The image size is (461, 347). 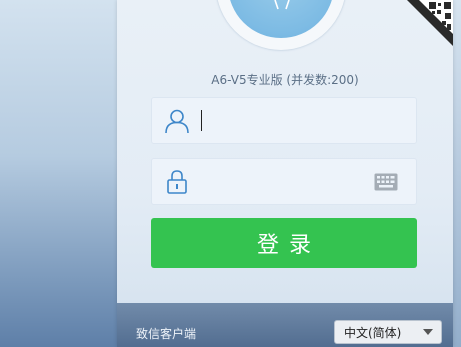 What do you see at coordinates (386, 182) in the screenshot?
I see `keyboard-icon` at bounding box center [386, 182].